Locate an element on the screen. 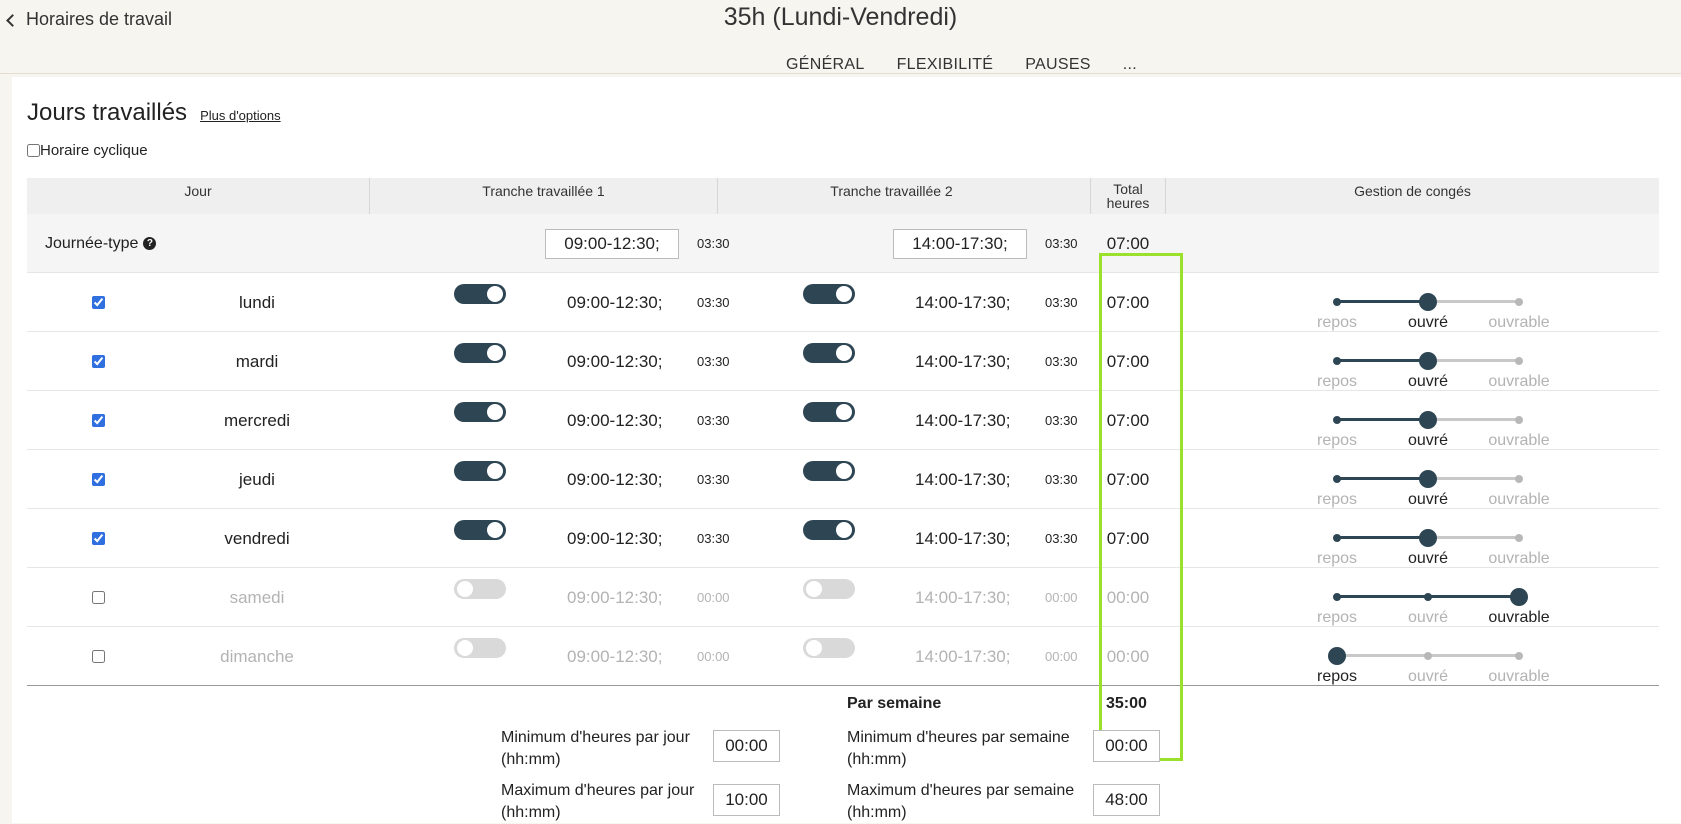 The image size is (1681, 824). slot1-duration: 03:30 is located at coordinates (713, 420).